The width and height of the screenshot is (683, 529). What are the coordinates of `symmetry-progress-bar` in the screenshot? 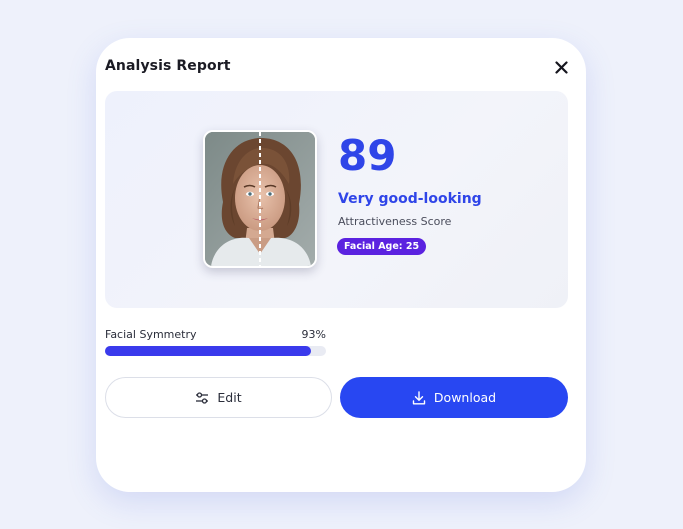 It's located at (215, 351).